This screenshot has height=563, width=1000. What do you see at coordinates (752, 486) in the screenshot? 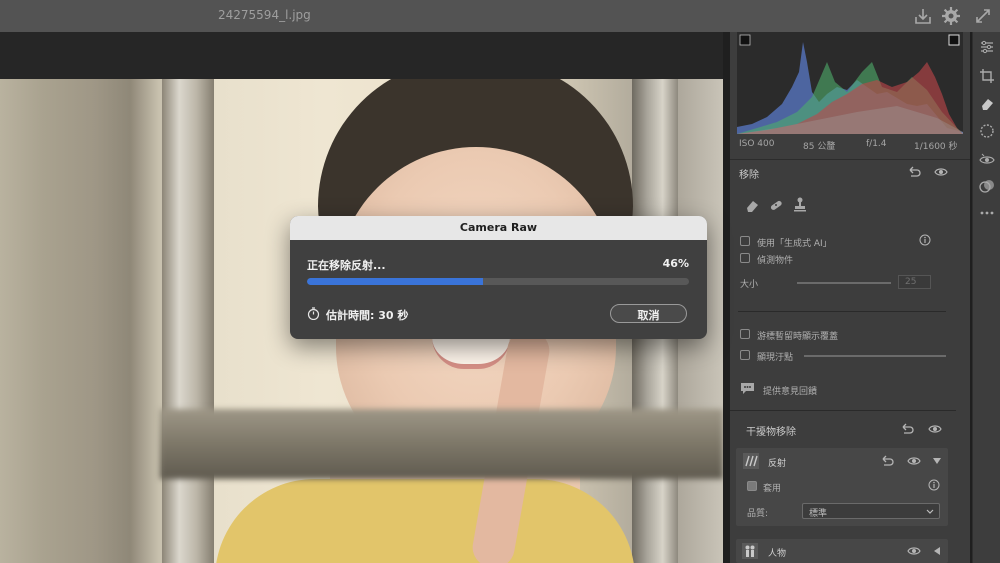
I see `apply-checkbox` at bounding box center [752, 486].